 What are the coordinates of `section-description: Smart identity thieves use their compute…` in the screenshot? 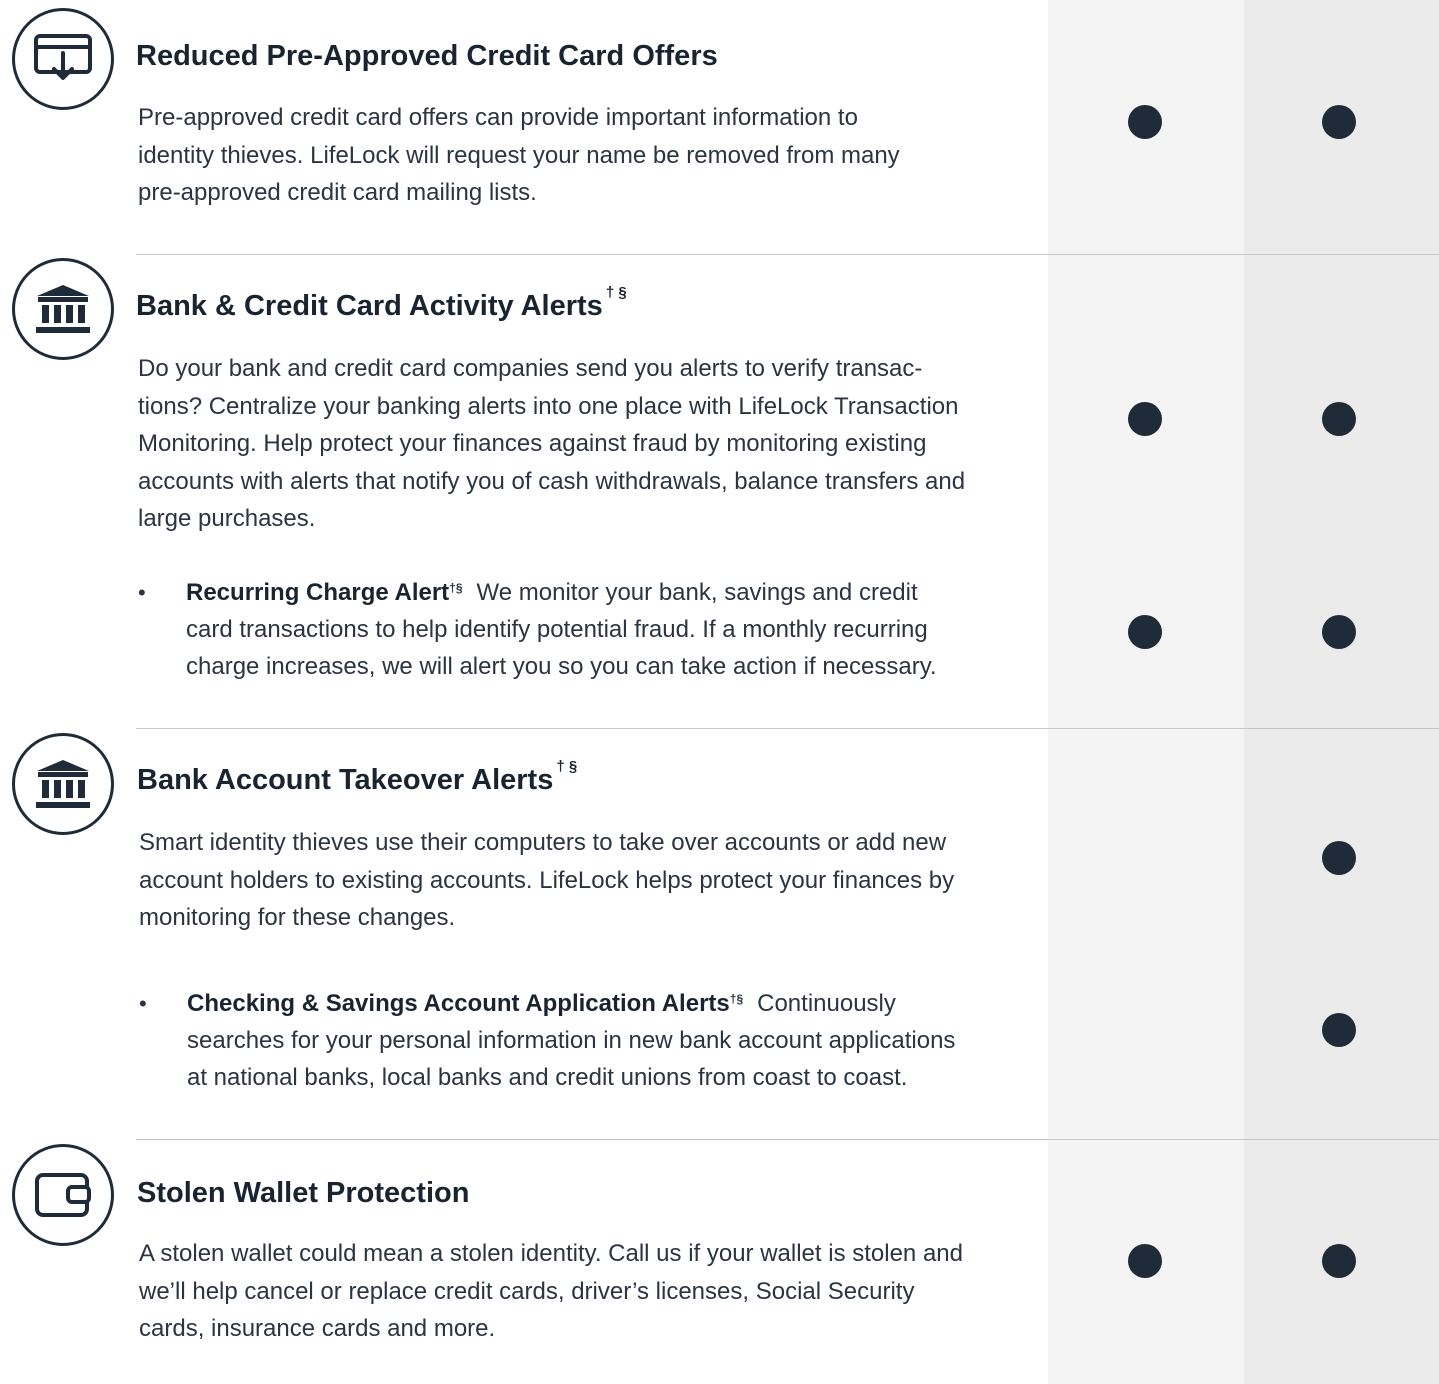 It's located at (547, 880).